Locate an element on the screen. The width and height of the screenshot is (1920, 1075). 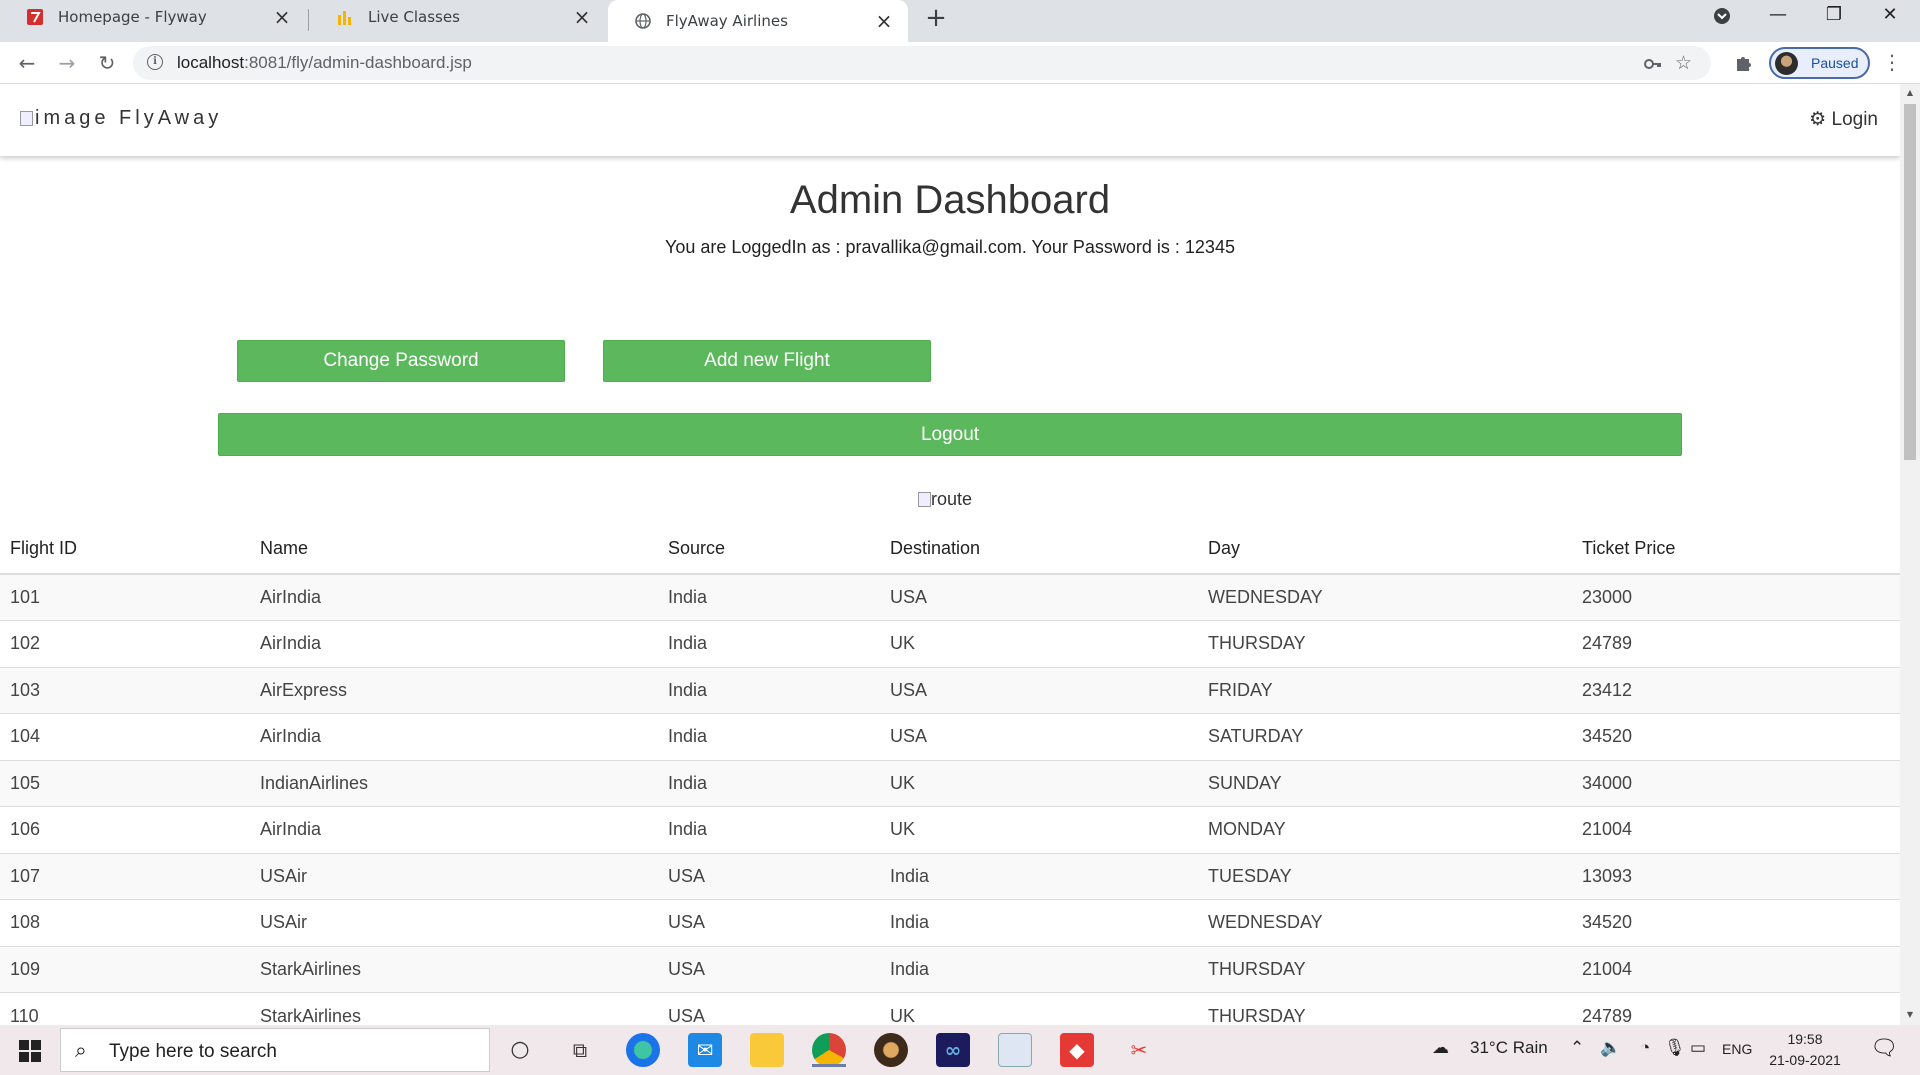
image-viewer-icon is located at coordinates (1015, 1050).